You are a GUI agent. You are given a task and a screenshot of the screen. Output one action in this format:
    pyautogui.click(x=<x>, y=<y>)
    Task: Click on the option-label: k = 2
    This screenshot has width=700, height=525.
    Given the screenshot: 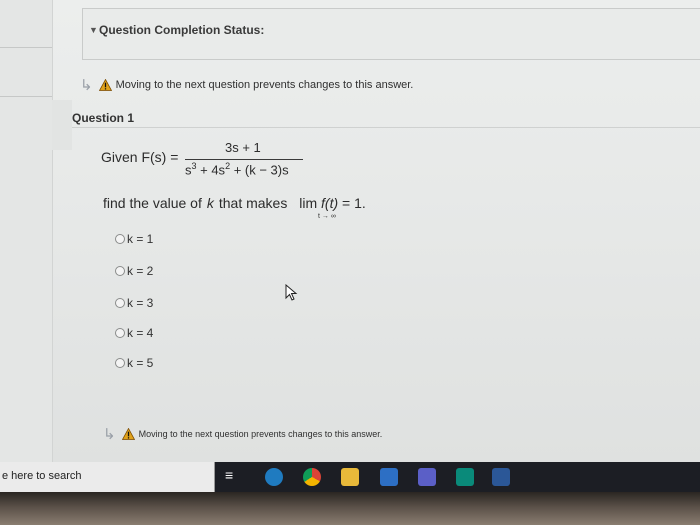 What is the action you would take?
    pyautogui.click(x=140, y=271)
    